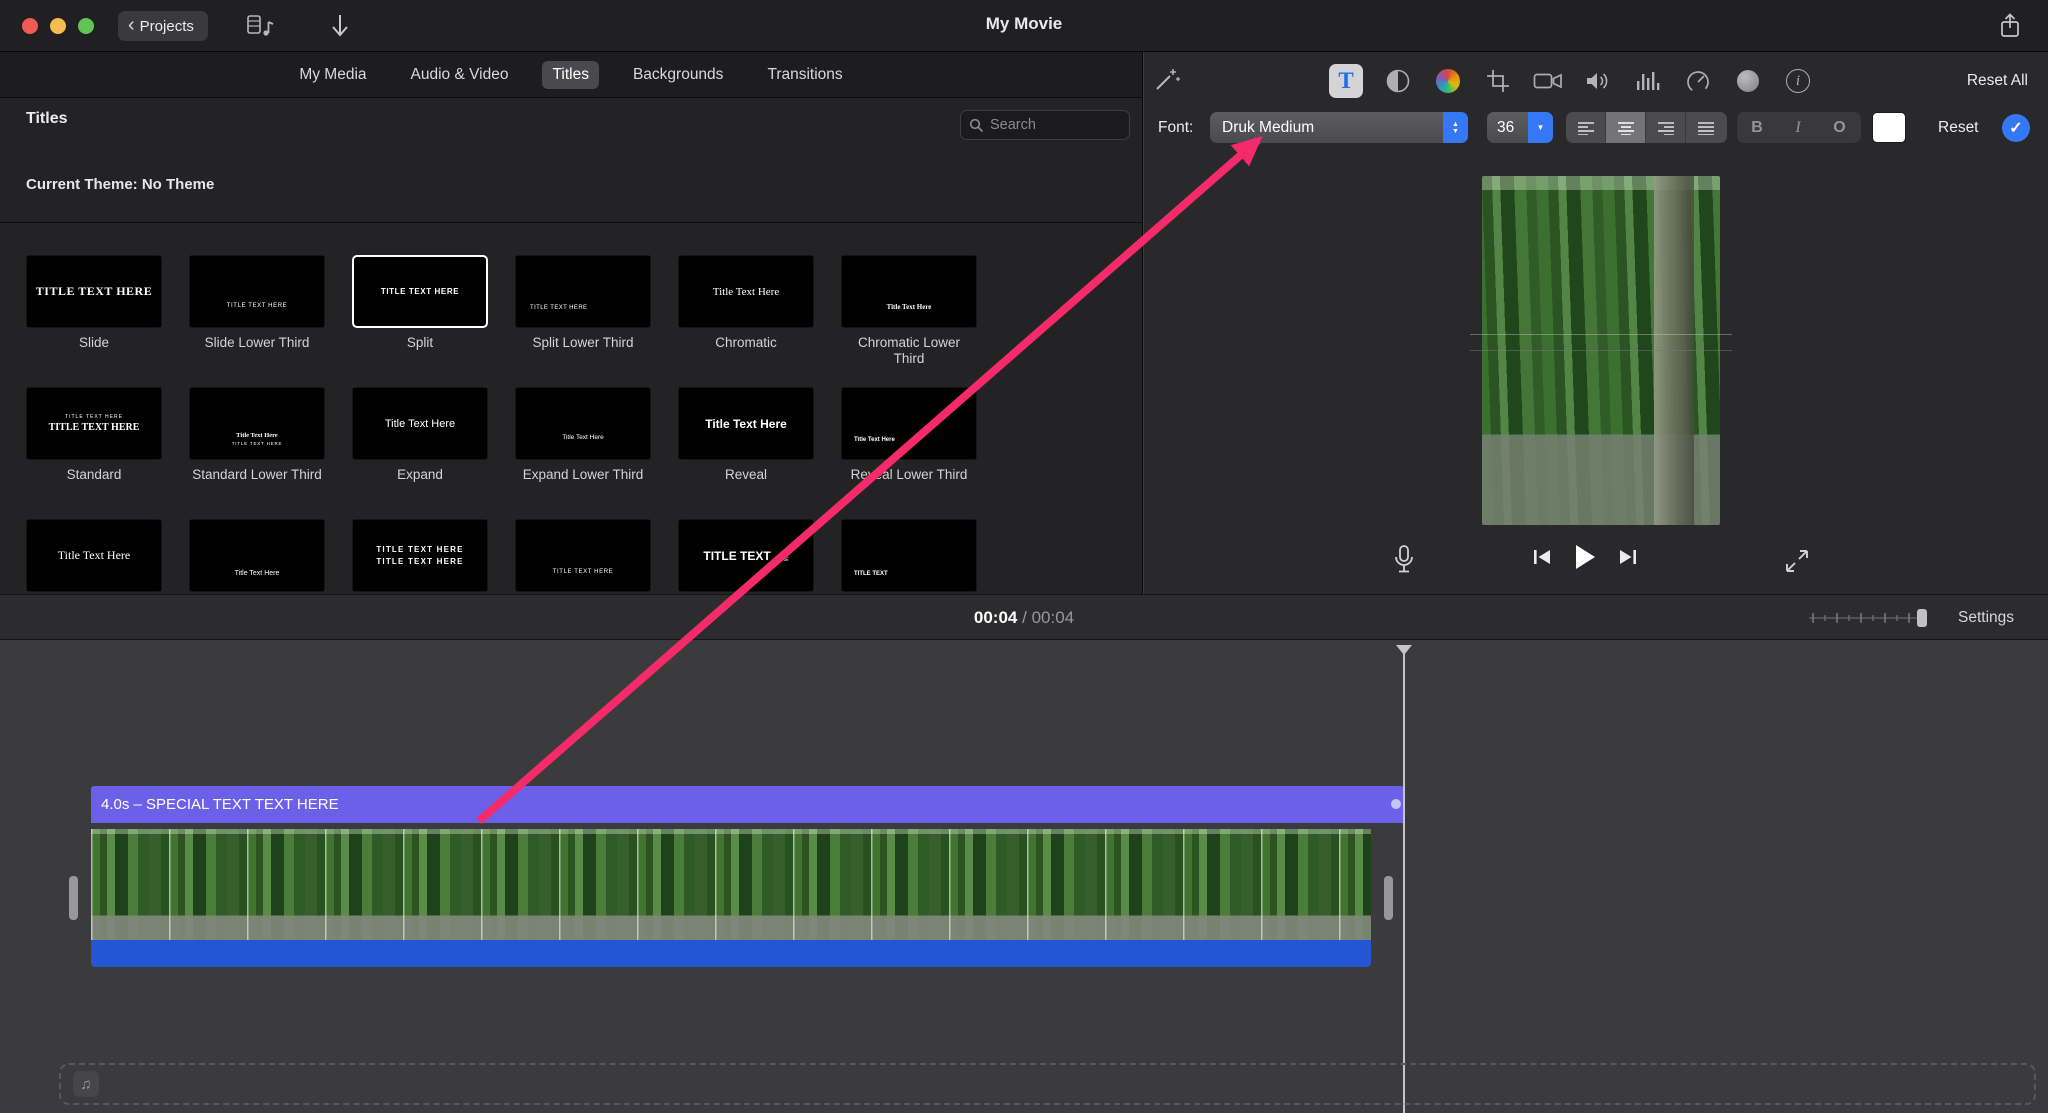 The width and height of the screenshot is (2048, 1113). Describe the element at coordinates (332, 75) in the screenshot. I see `tab-my-media: My Media` at that location.